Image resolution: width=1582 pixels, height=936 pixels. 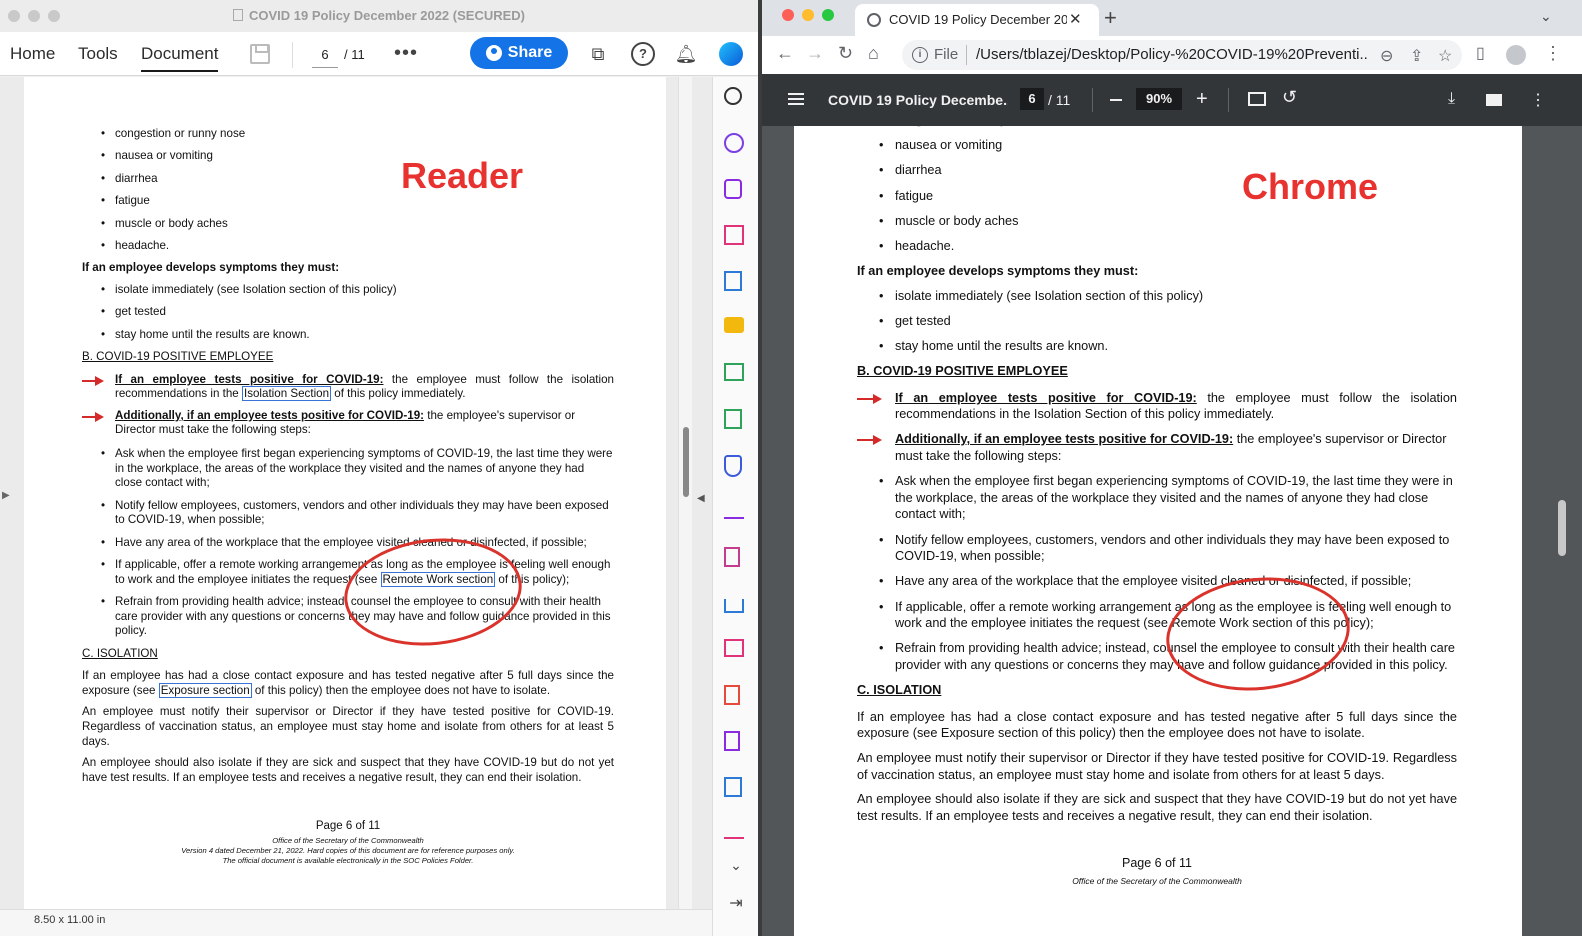 I want to click on isolation-section-link: Isolation Section, so click(x=286, y=394).